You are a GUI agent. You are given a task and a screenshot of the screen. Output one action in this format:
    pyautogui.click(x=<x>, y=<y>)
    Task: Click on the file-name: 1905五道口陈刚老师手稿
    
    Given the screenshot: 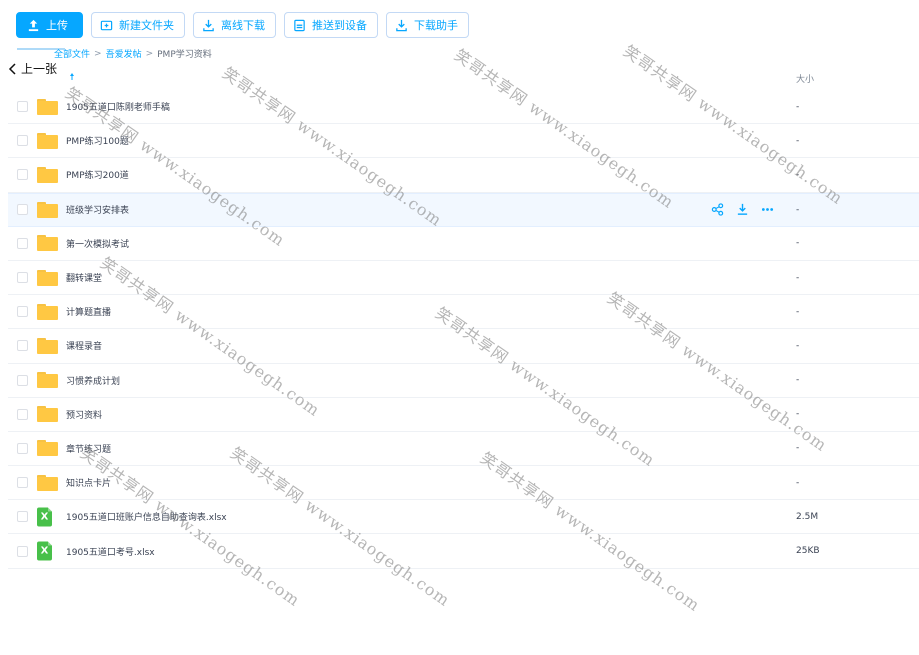 What is the action you would take?
    pyautogui.click(x=118, y=106)
    